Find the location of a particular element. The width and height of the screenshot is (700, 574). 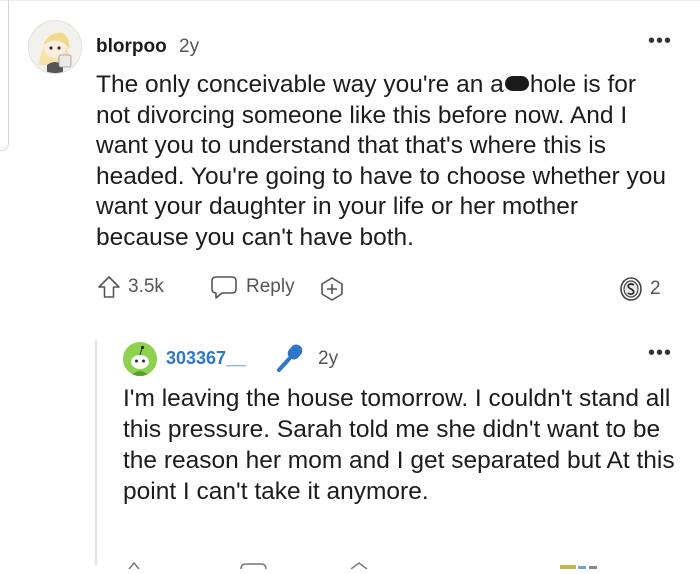

user-avatar is located at coordinates (55, 47).